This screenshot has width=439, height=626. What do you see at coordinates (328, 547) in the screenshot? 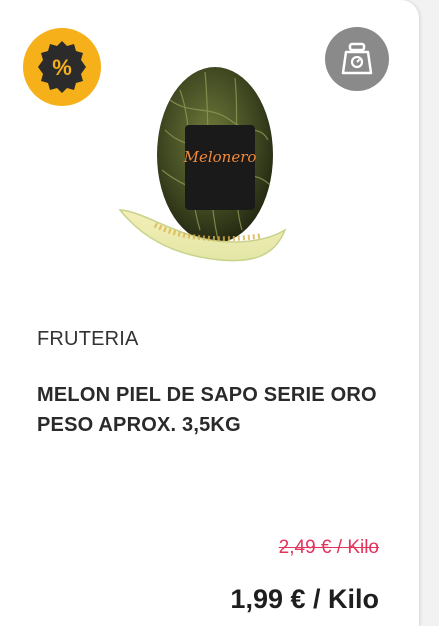
I see `old-price: 2,49 € / Kilo` at bounding box center [328, 547].